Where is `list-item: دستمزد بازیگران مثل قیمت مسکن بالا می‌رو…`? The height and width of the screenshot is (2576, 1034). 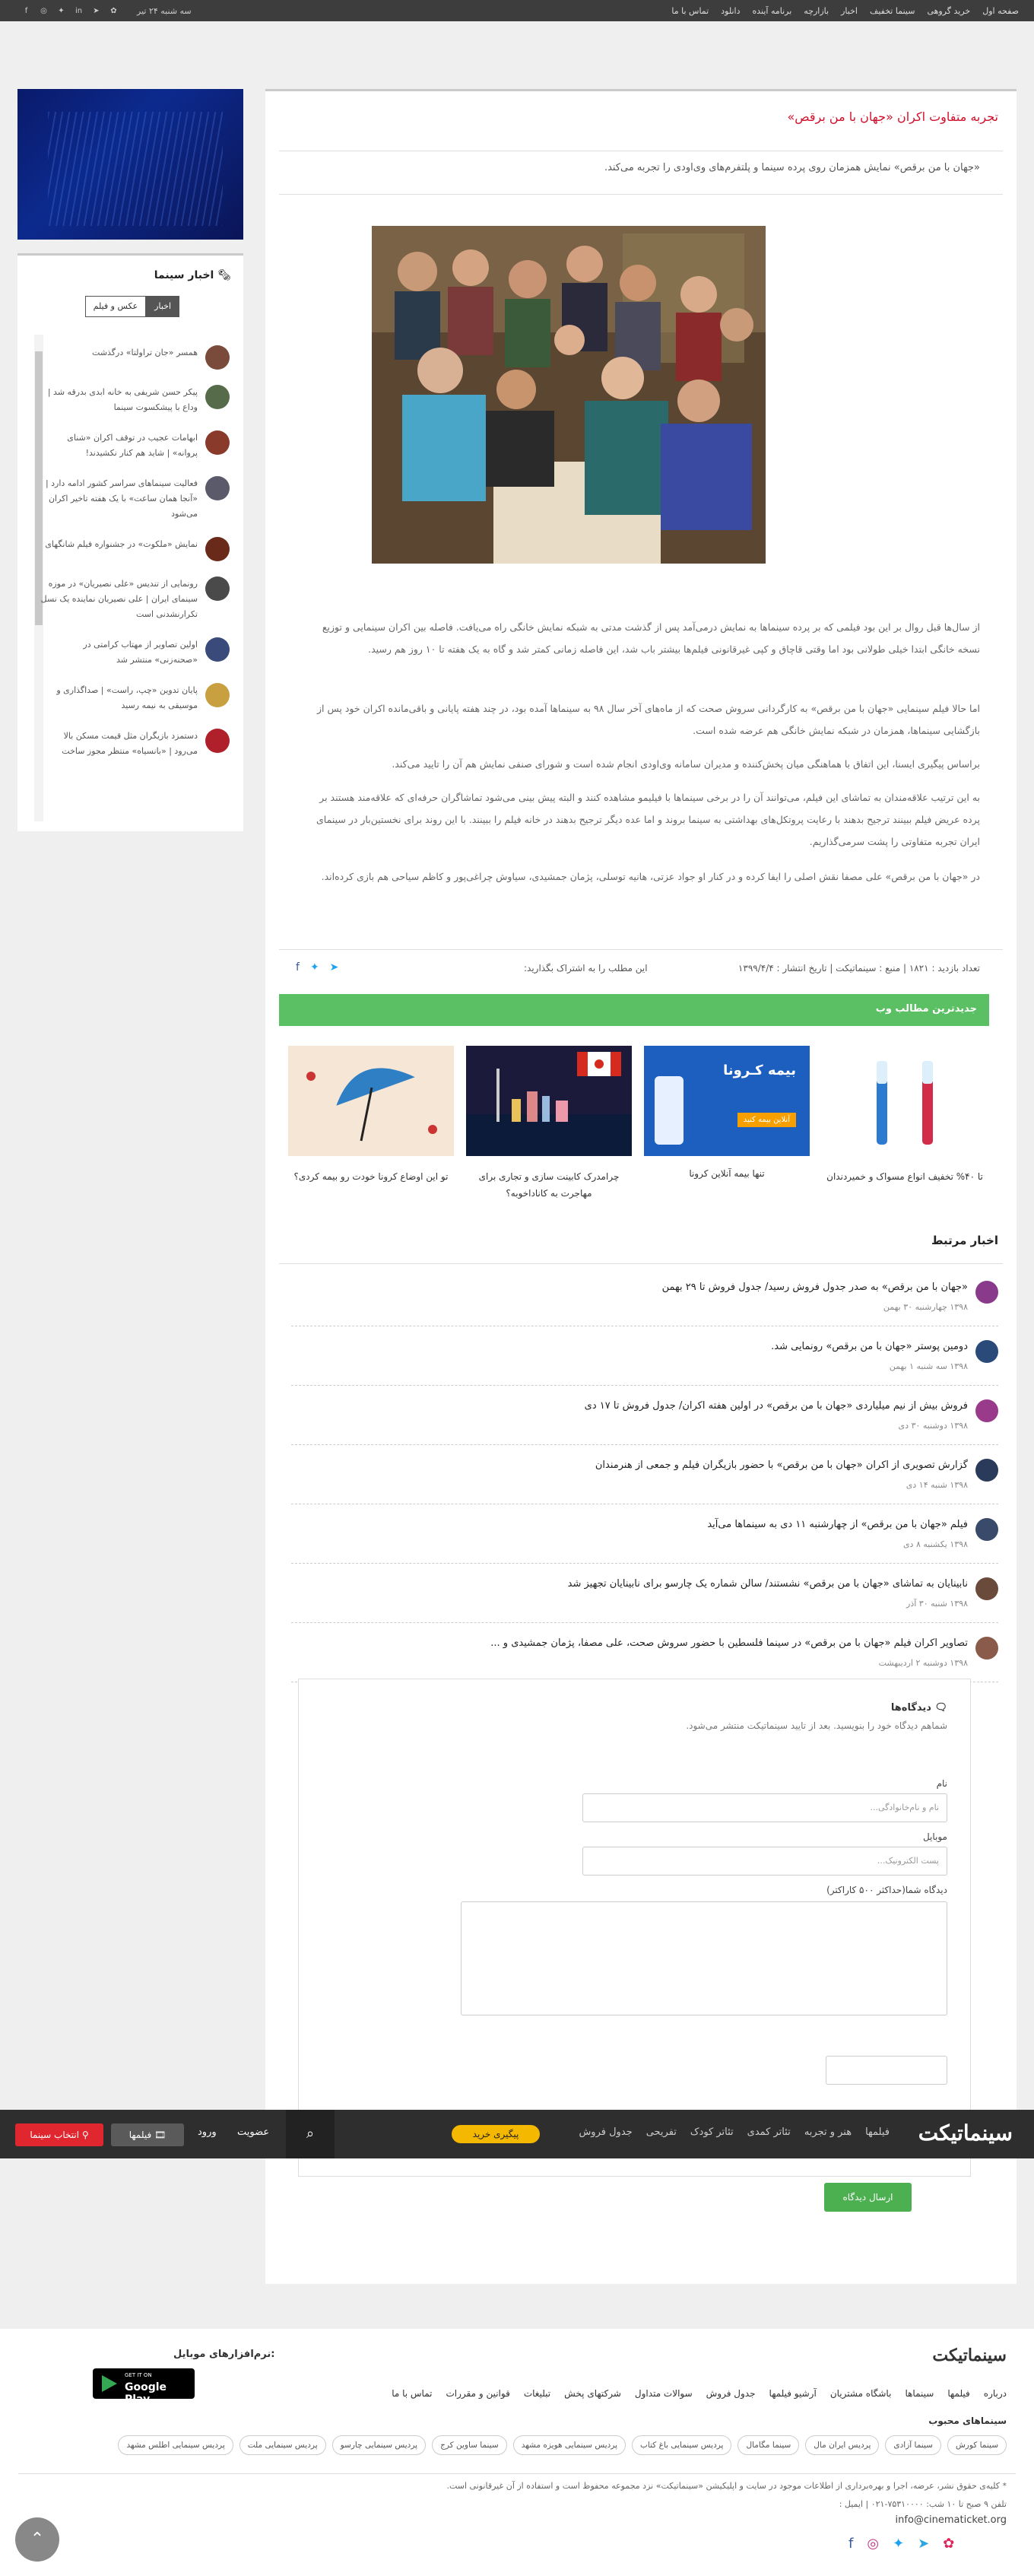
list-item: دستمزد بازیگران مثل قیمت مسکن بالا می‌رو… is located at coordinates (135, 744).